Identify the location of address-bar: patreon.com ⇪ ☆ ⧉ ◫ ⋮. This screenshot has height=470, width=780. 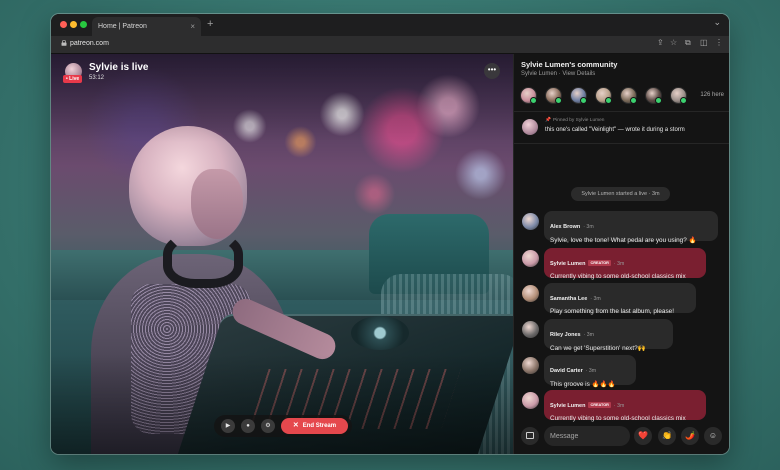
(390, 45).